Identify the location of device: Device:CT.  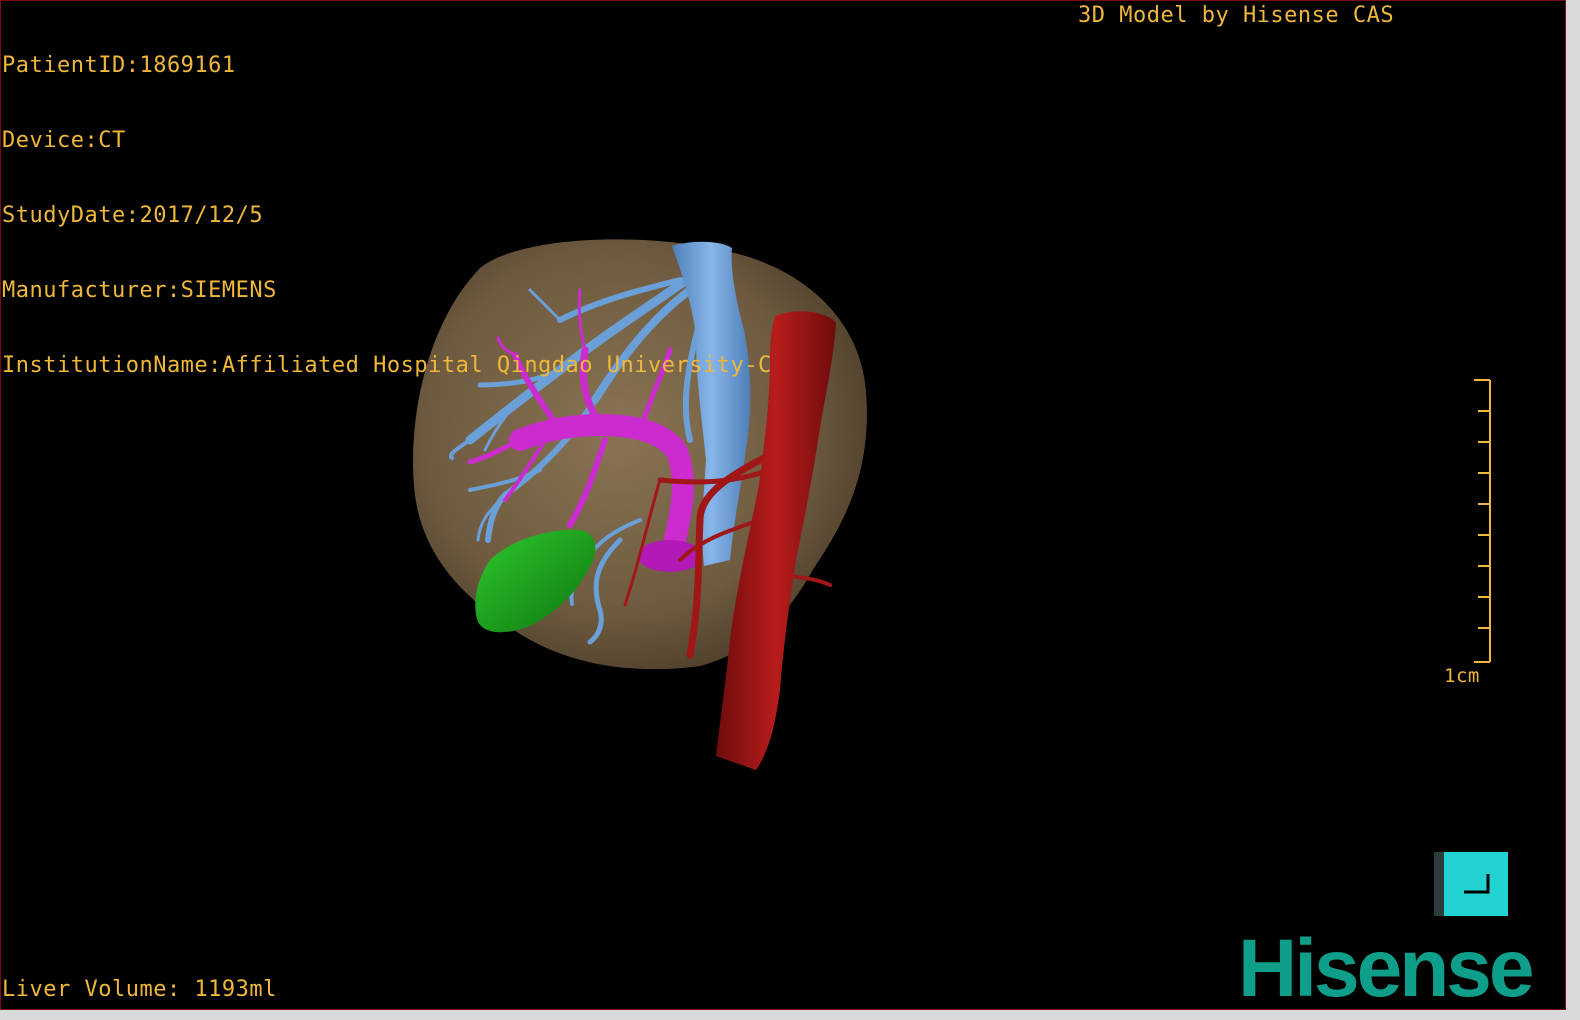
(64, 140).